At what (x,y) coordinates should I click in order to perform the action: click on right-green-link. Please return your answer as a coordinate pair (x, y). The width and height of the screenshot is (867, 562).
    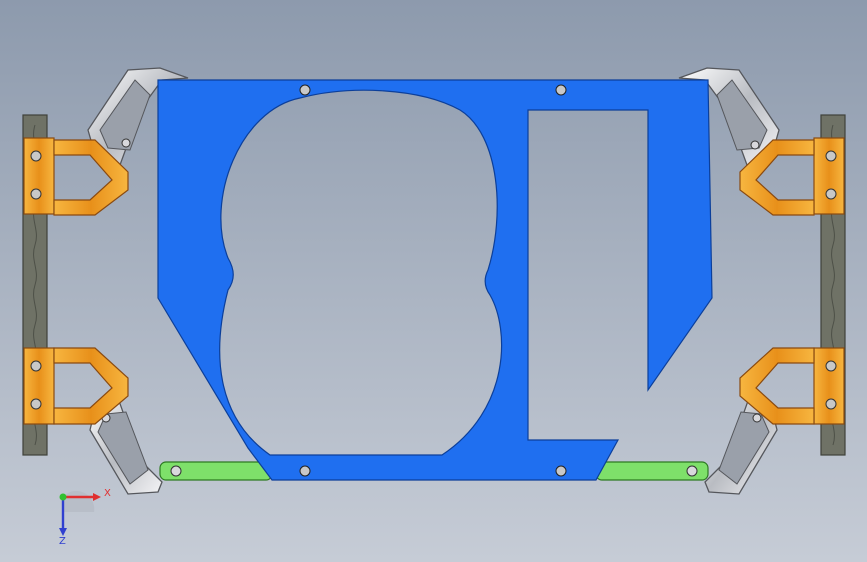
    Looking at the image, I should click on (652, 471).